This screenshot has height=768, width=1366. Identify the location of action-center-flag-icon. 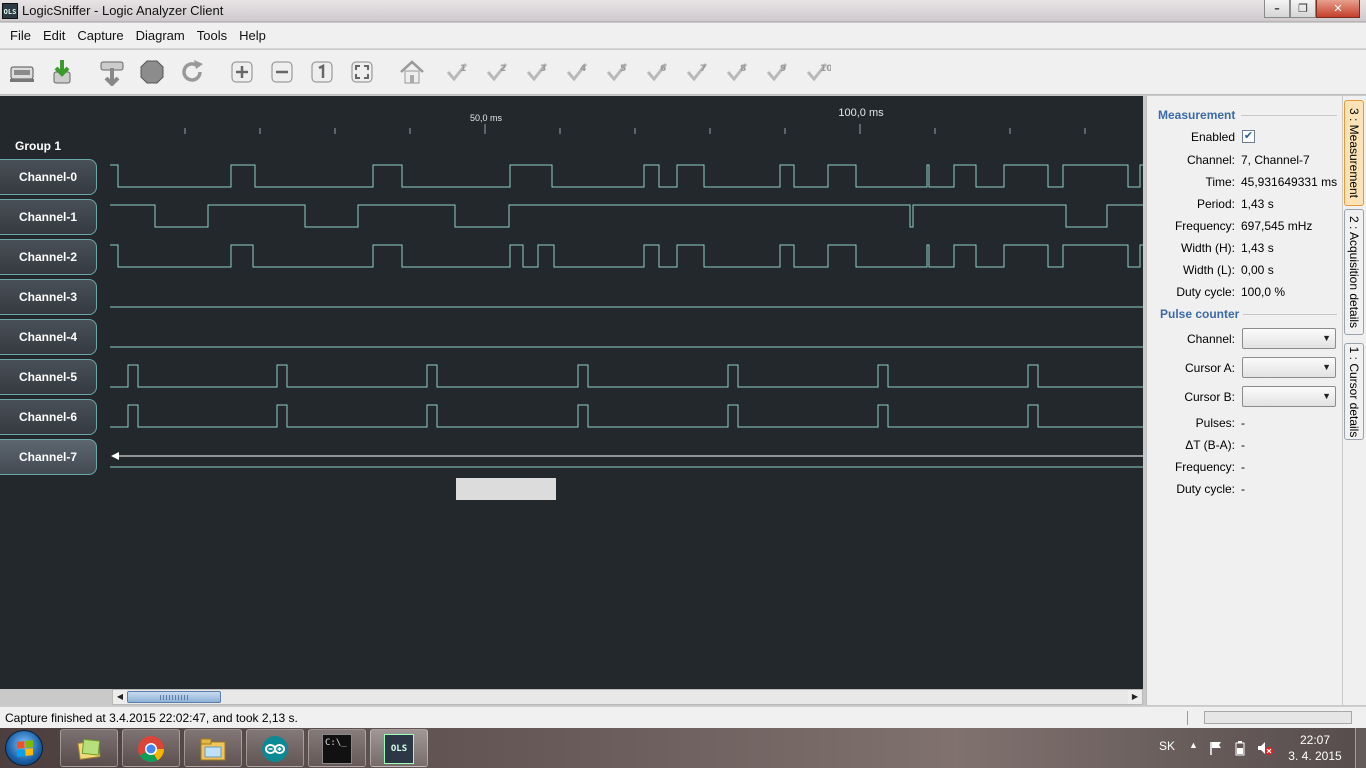
(1216, 754).